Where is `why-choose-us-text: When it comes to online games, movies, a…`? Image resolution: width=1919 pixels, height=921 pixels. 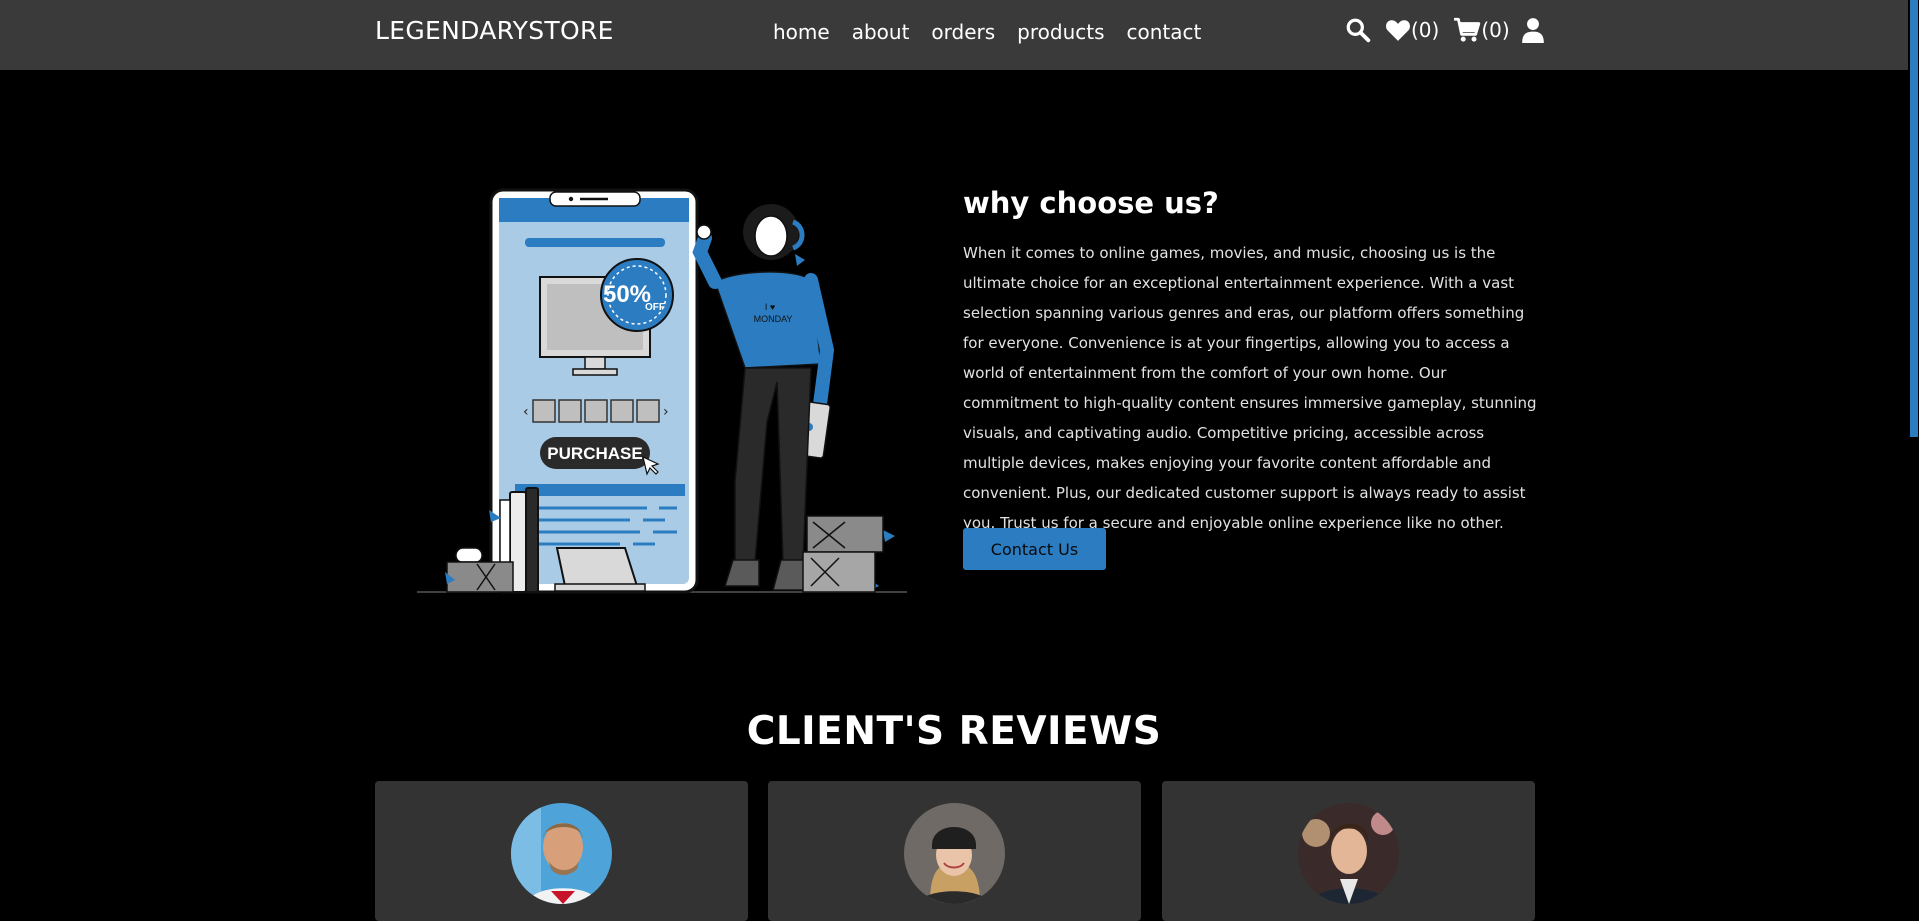 why-choose-us-text: When it comes to online games, movies, a… is located at coordinates (1250, 388).